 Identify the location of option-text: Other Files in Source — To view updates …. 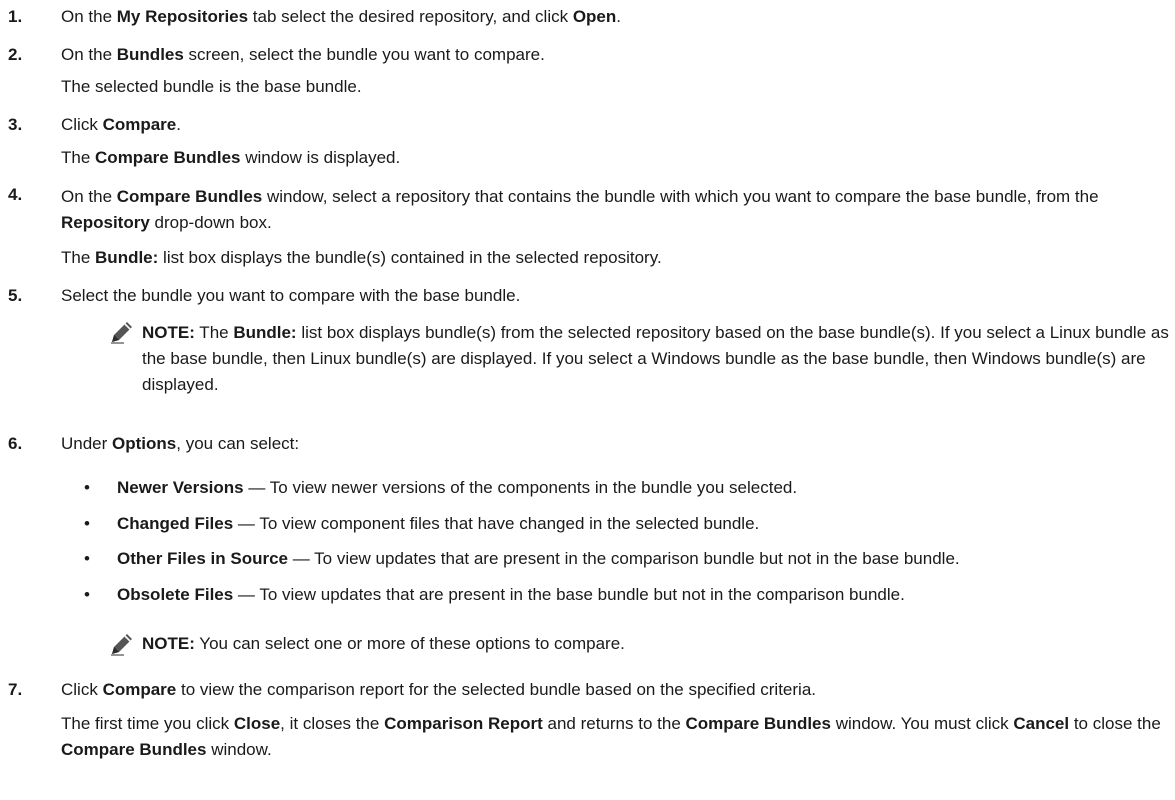
(538, 558).